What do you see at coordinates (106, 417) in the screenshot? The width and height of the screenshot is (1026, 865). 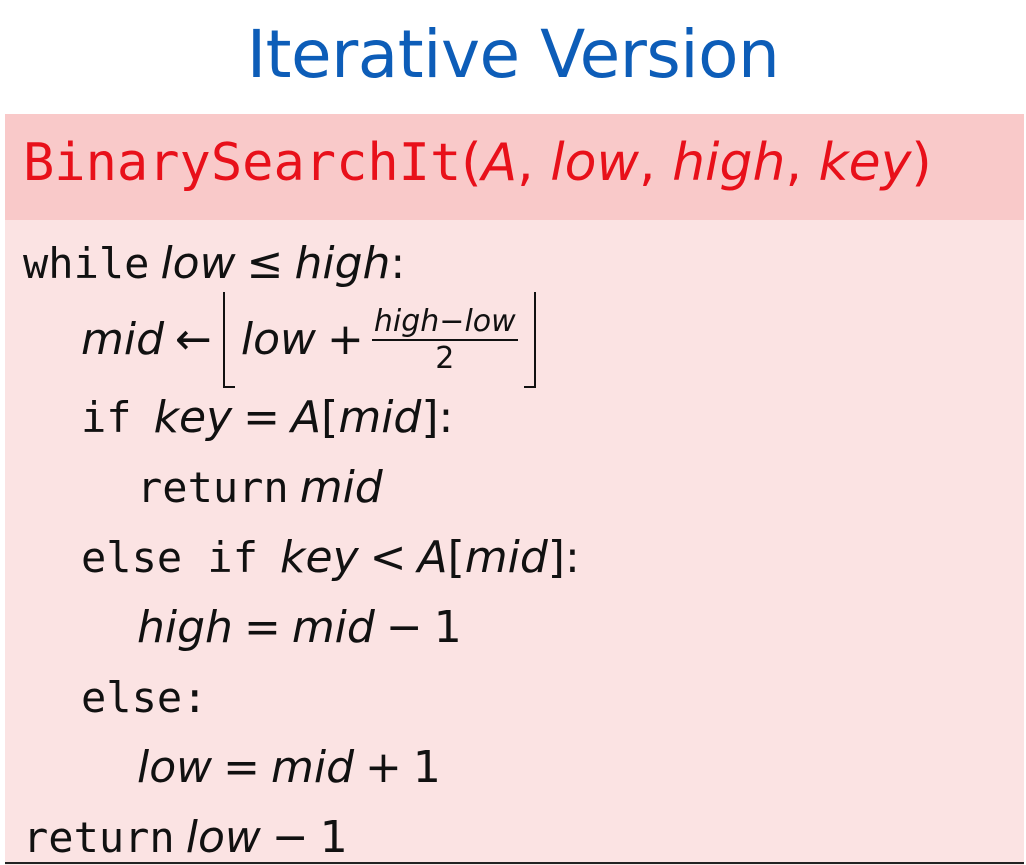 I see `keyword-if: if` at bounding box center [106, 417].